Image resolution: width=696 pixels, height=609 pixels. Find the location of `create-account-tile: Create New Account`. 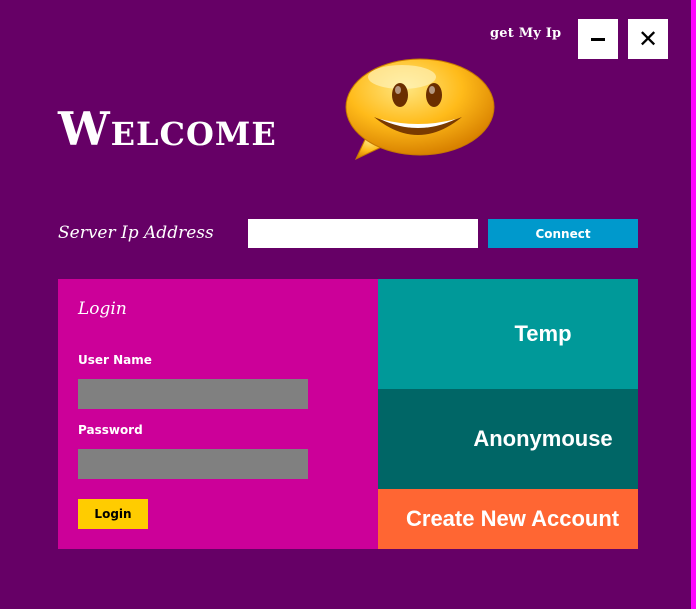

create-account-tile: Create New Account is located at coordinates (508, 519).